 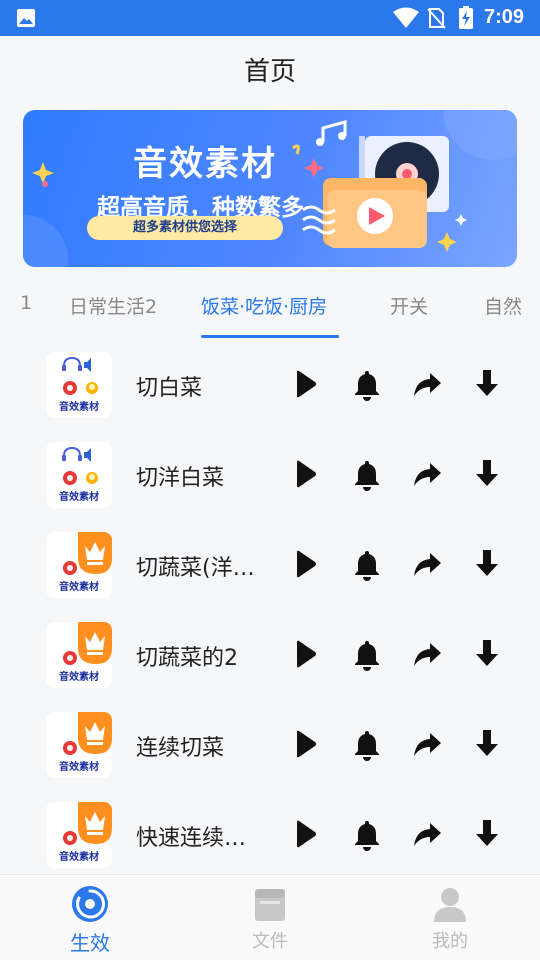 What do you see at coordinates (26, 303) in the screenshot?
I see `tab-1: 1` at bounding box center [26, 303].